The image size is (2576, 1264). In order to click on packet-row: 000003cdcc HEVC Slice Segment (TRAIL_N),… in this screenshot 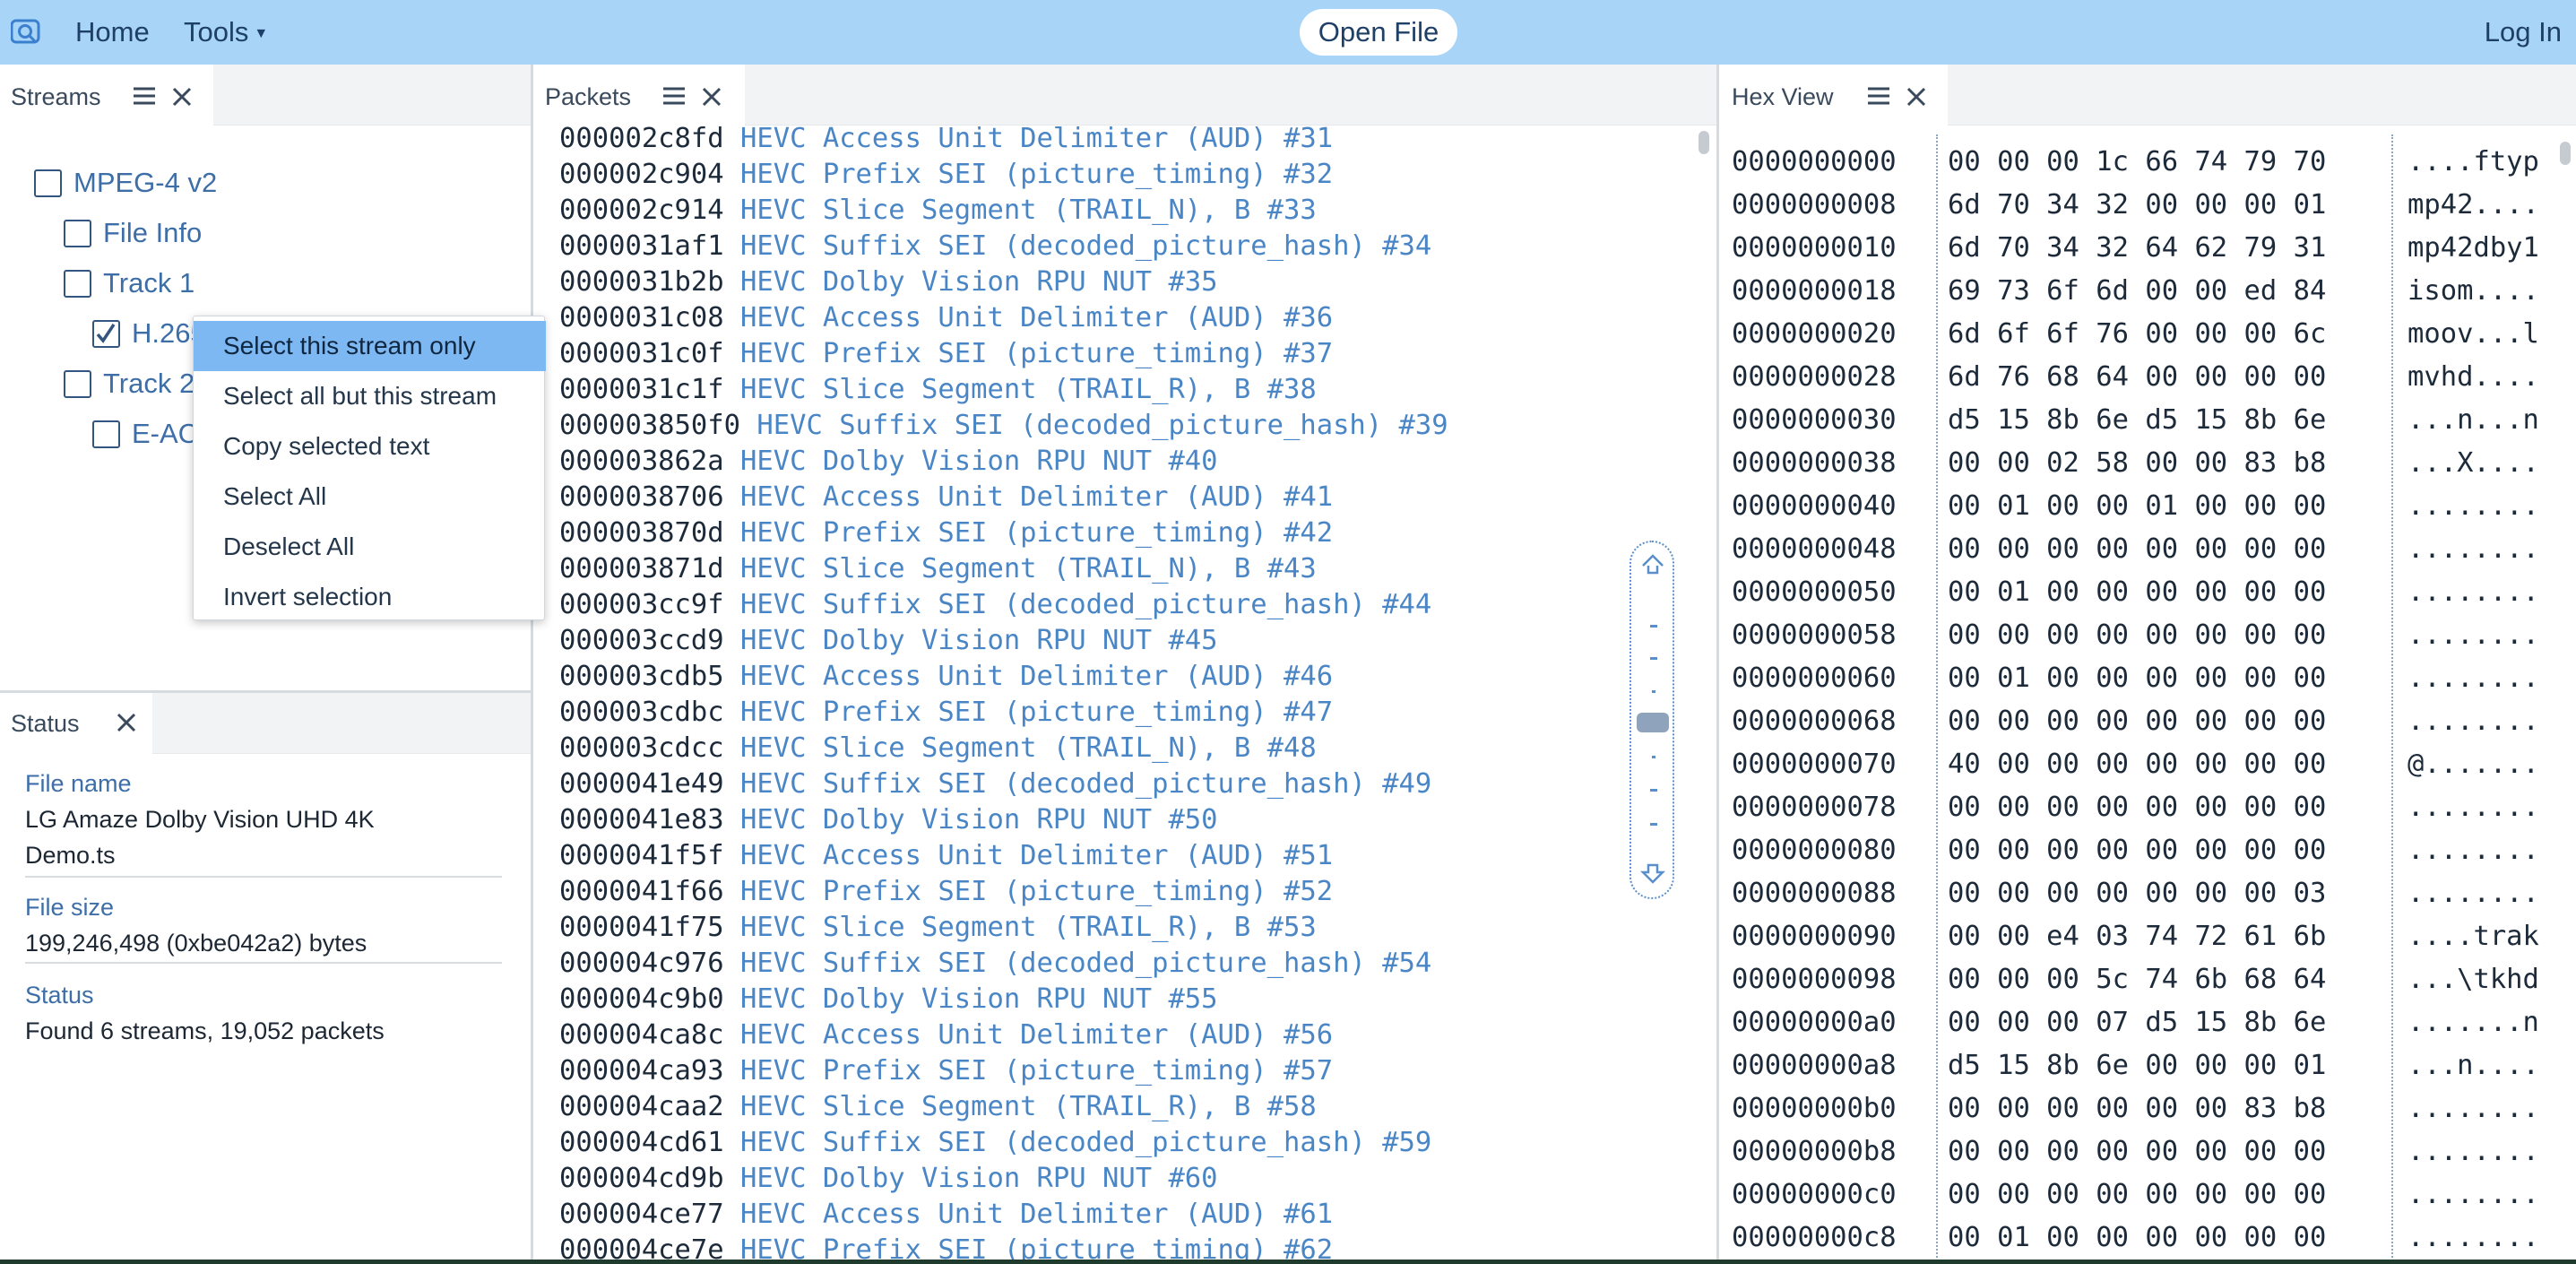, I will do `click(938, 748)`.